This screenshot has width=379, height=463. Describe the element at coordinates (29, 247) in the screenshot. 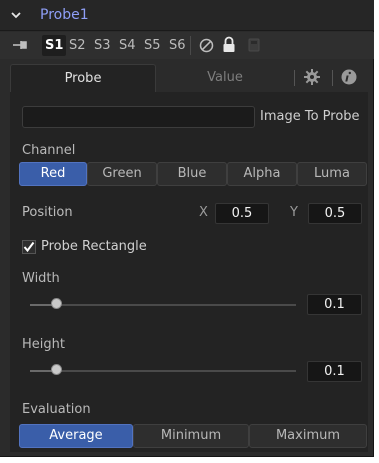

I see `probe-rectangle-checkbox` at that location.